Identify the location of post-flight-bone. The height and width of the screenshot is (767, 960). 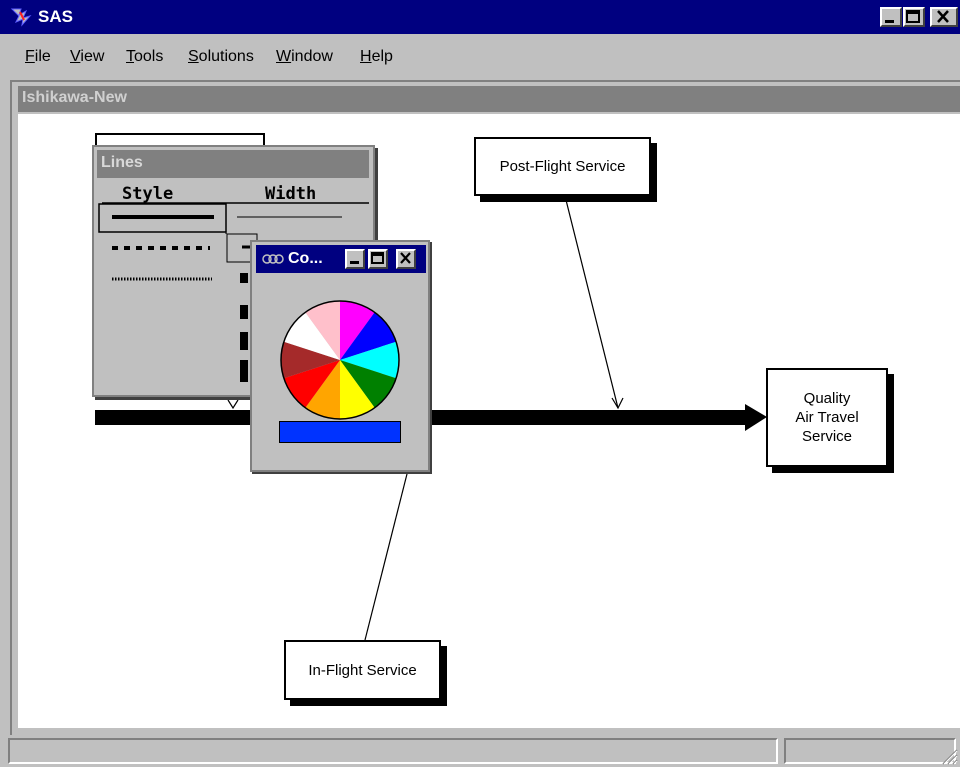
(592, 304).